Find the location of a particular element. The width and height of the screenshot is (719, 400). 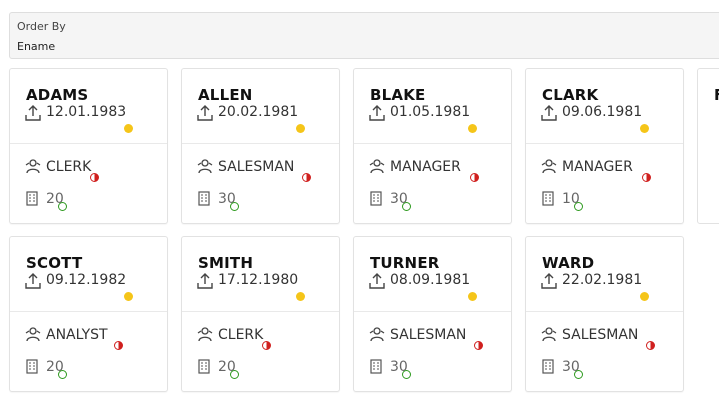

employee-name: CLARK is located at coordinates (570, 95).